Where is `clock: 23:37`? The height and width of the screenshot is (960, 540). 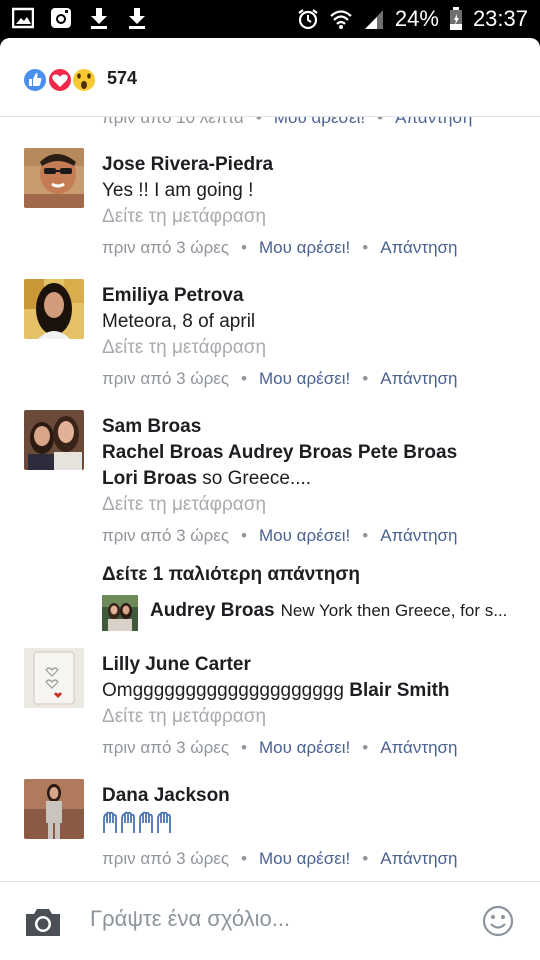 clock: 23:37 is located at coordinates (500, 18).